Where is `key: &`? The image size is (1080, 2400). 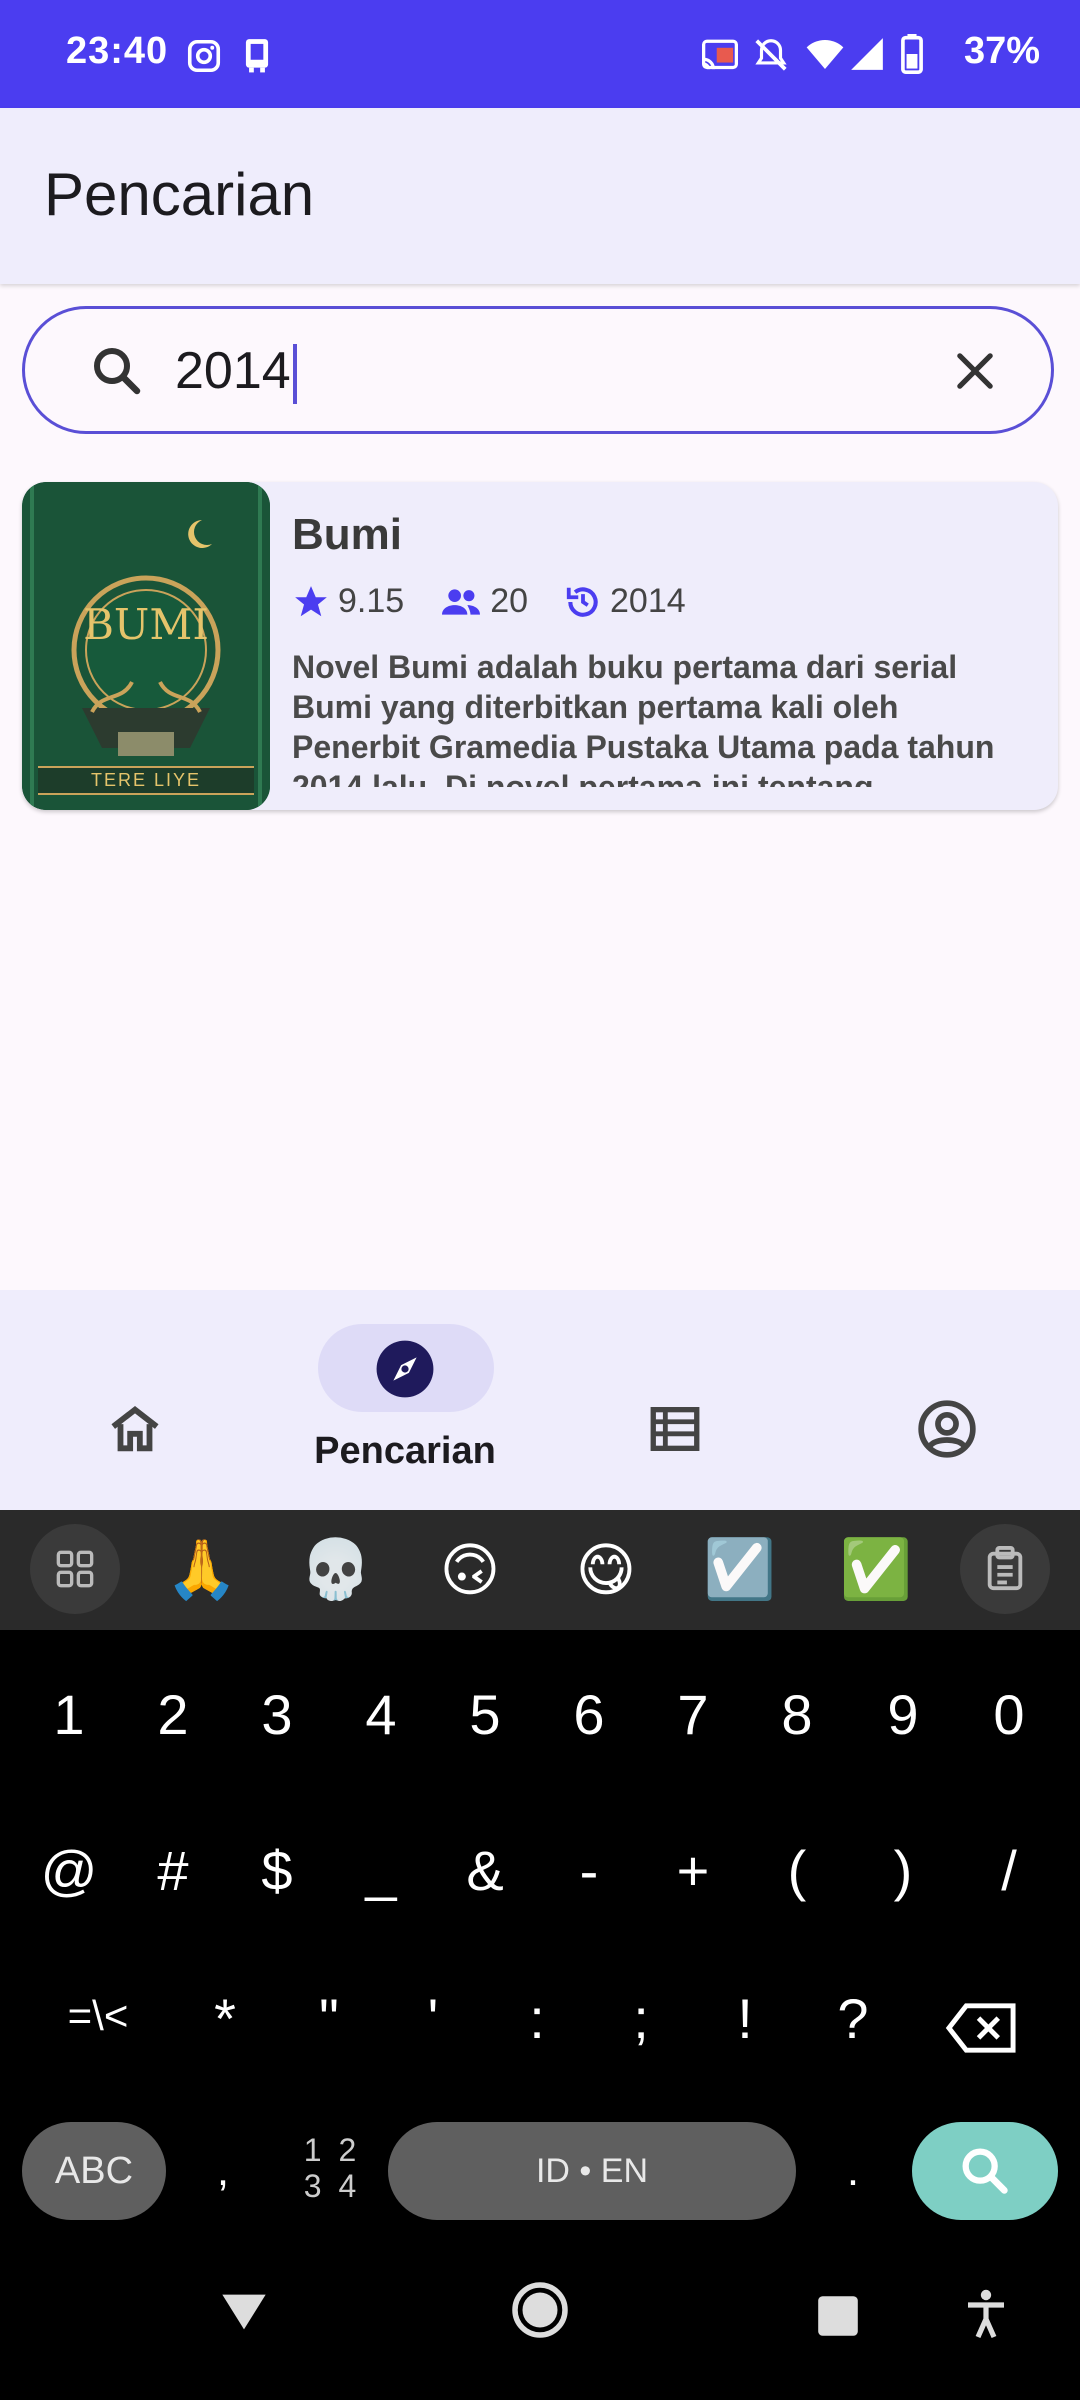
key: & is located at coordinates (485, 1870).